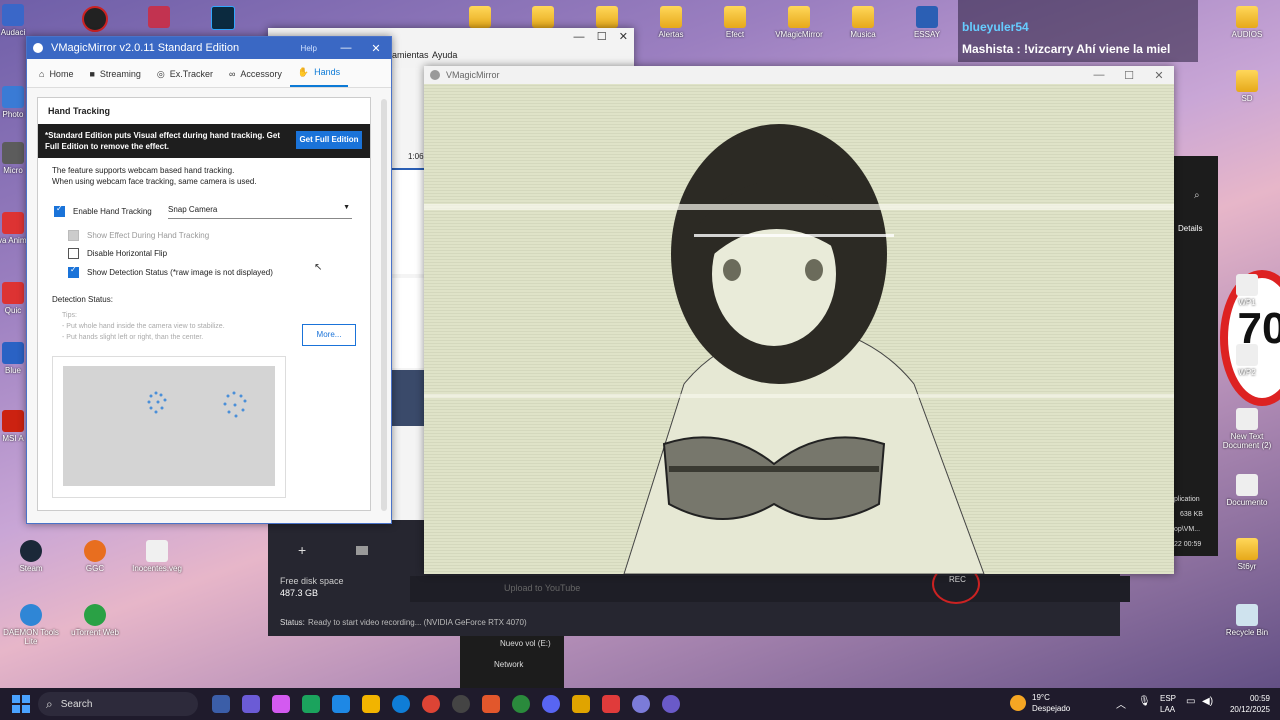 The width and height of the screenshot is (1280, 720). I want to click on vmm-app-icon, so click(38, 48).